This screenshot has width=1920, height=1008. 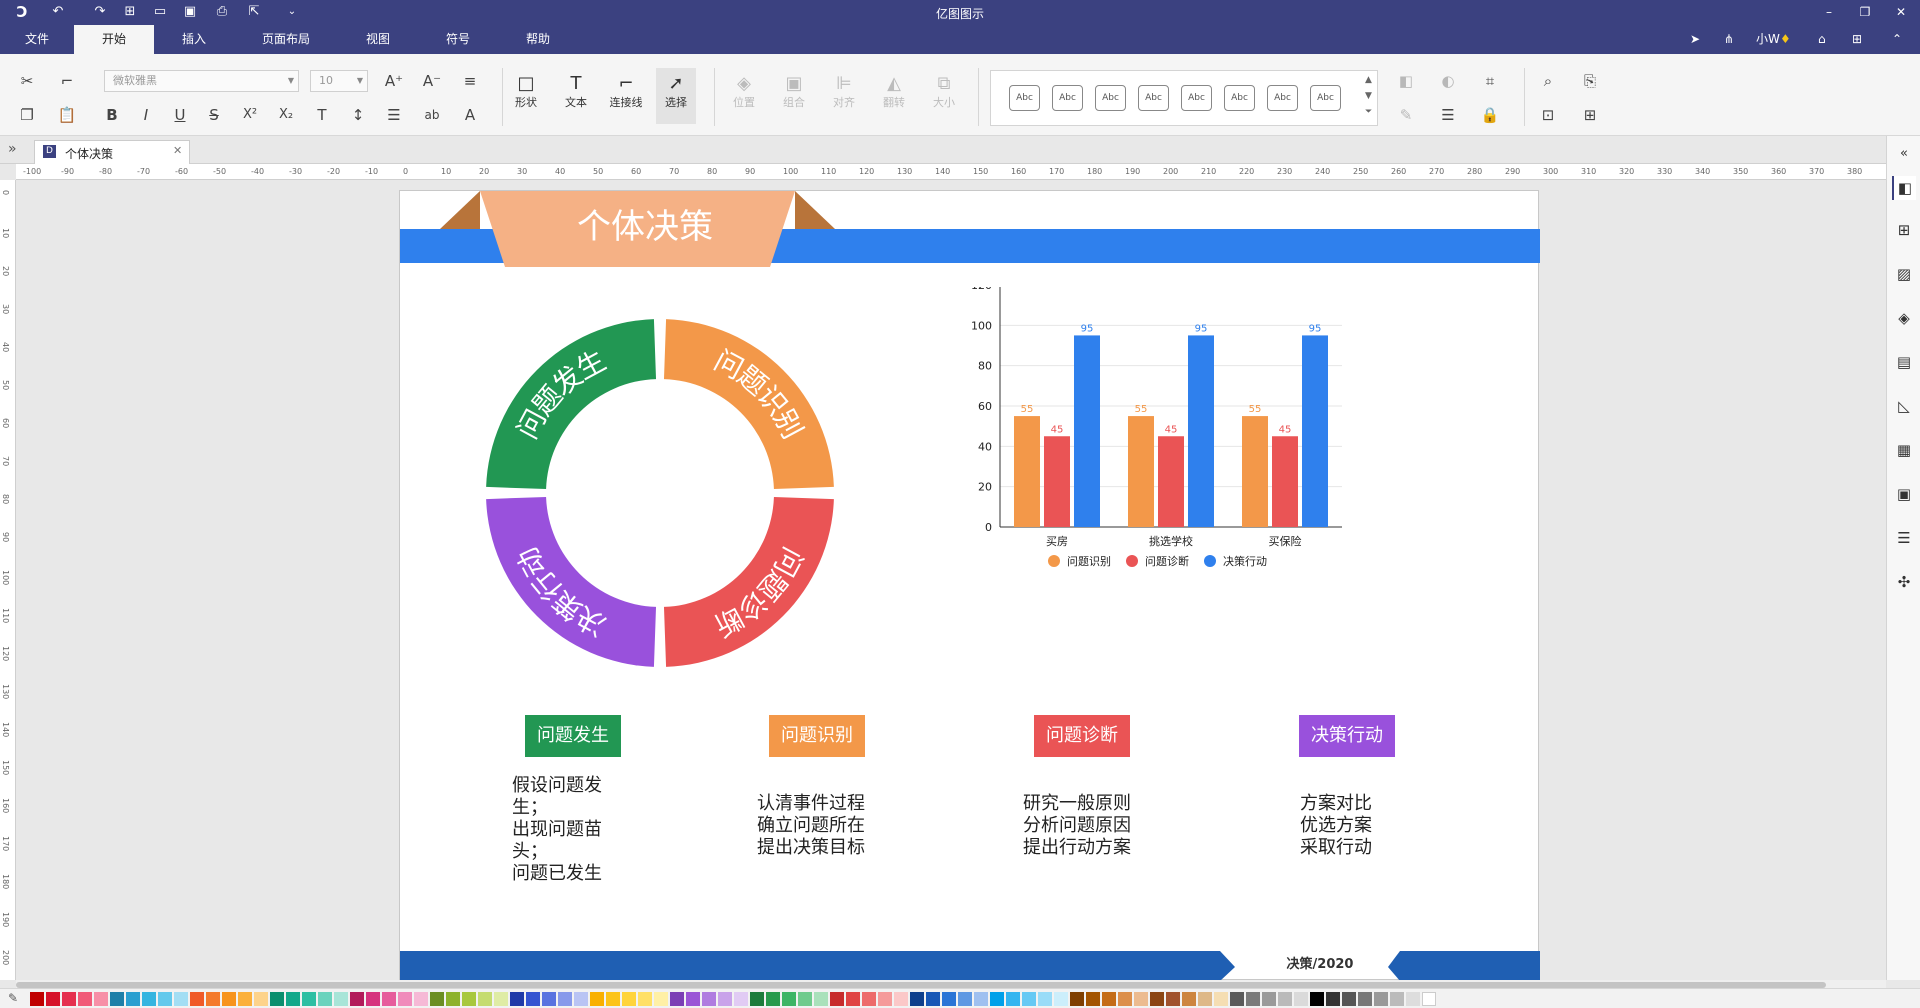 I want to click on group-button: ▣ 组合, so click(x=794, y=91).